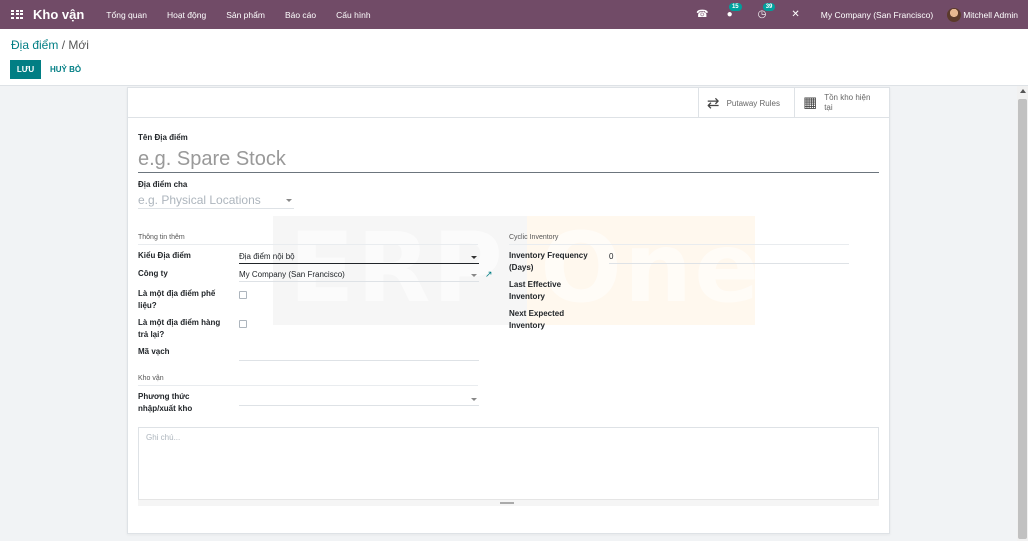 This screenshot has width=1028, height=541. I want to click on menu-reporting: Báo cáo, so click(300, 15).